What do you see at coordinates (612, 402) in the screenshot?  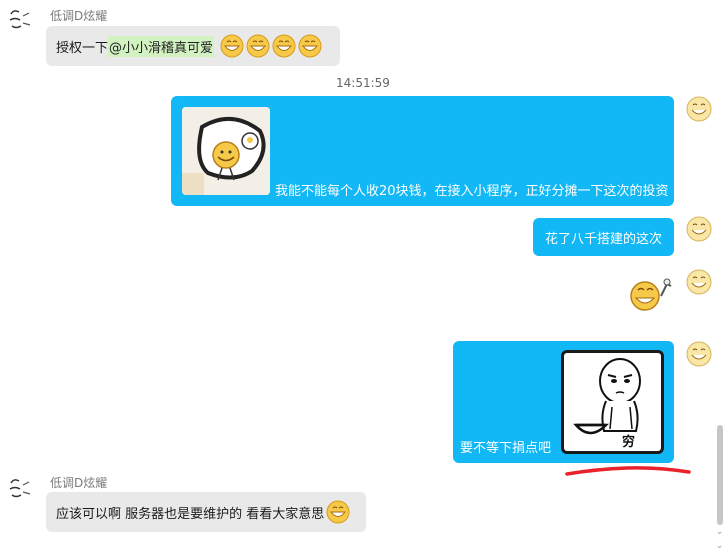 I see `sticker-image: 穷` at bounding box center [612, 402].